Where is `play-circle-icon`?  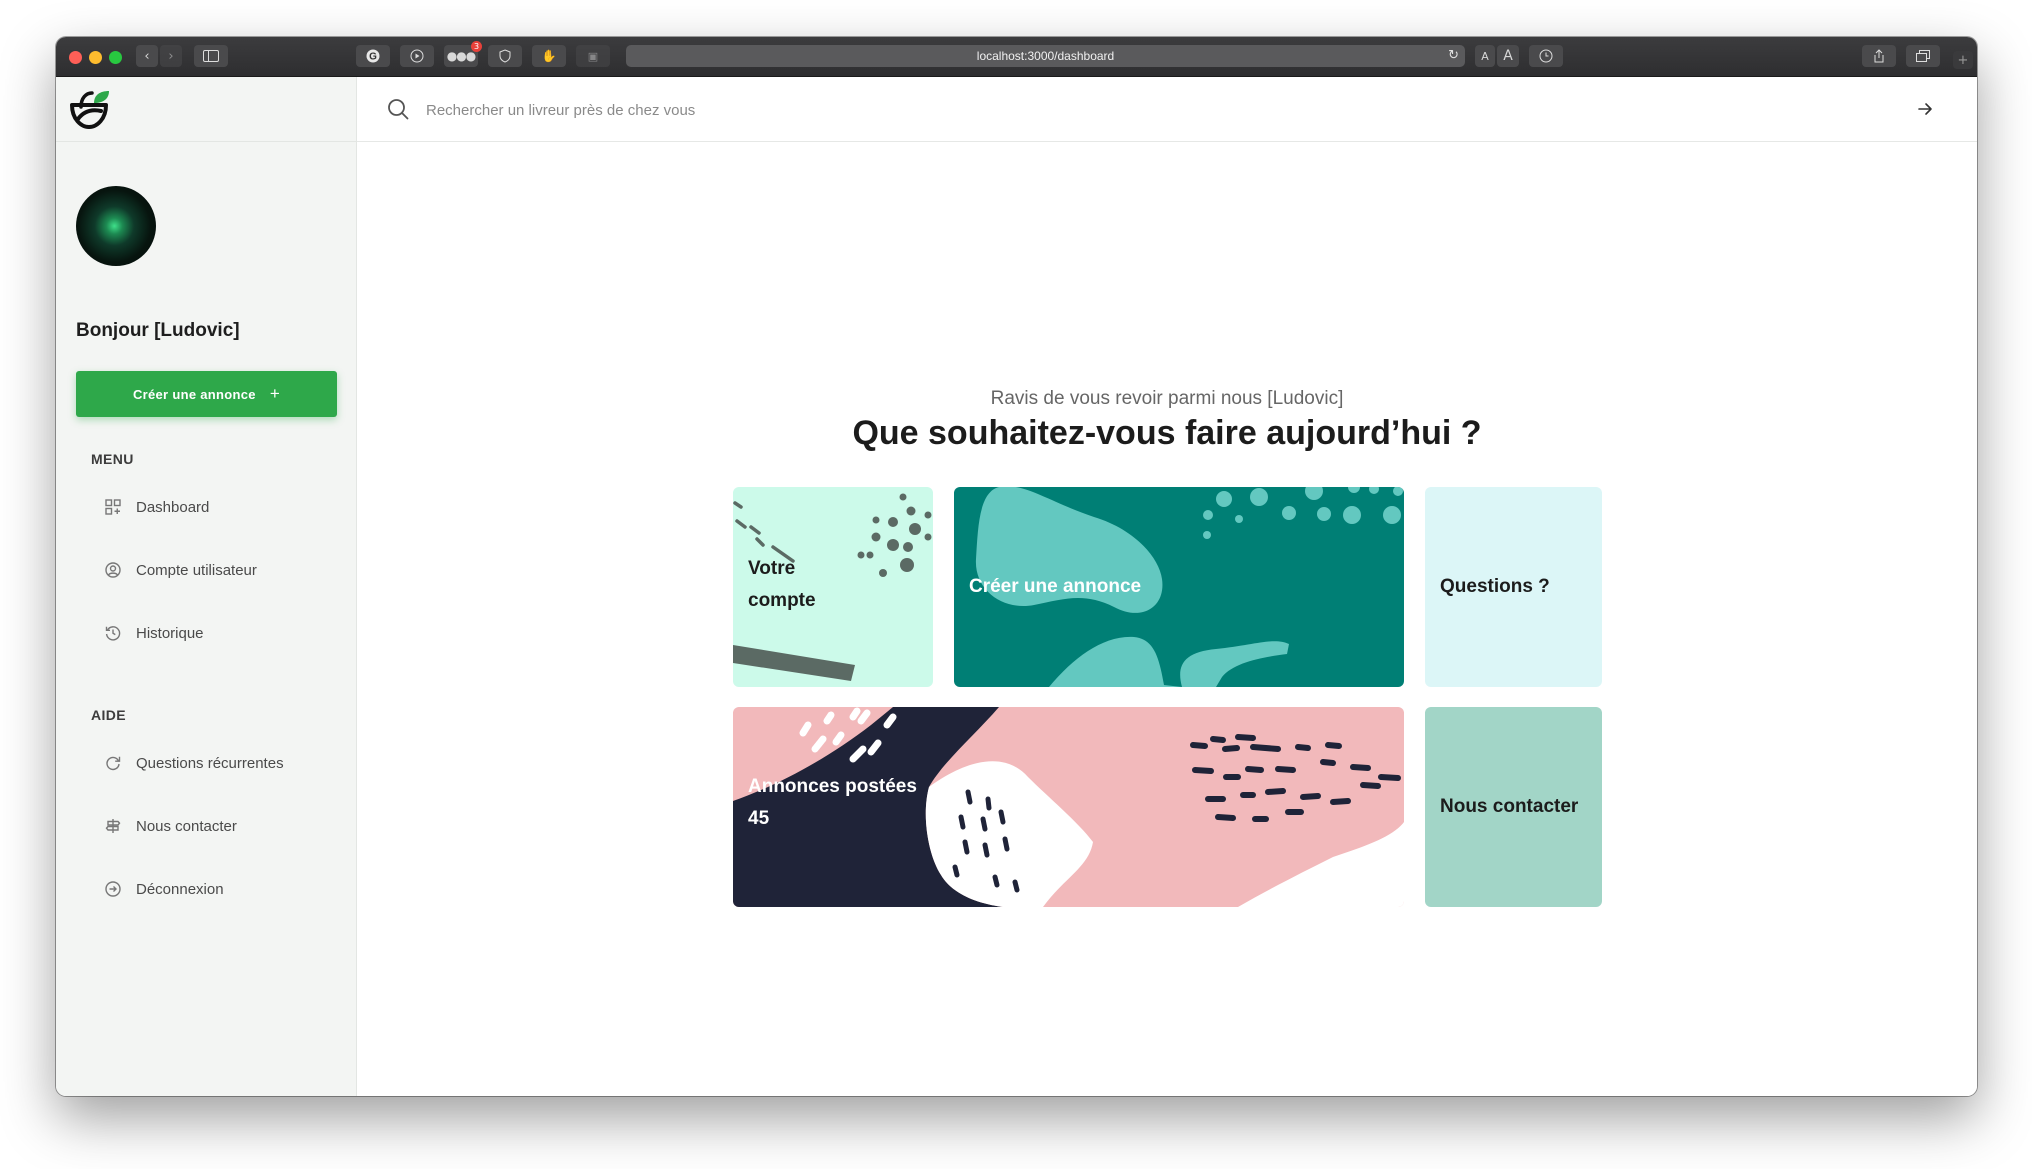 play-circle-icon is located at coordinates (417, 56).